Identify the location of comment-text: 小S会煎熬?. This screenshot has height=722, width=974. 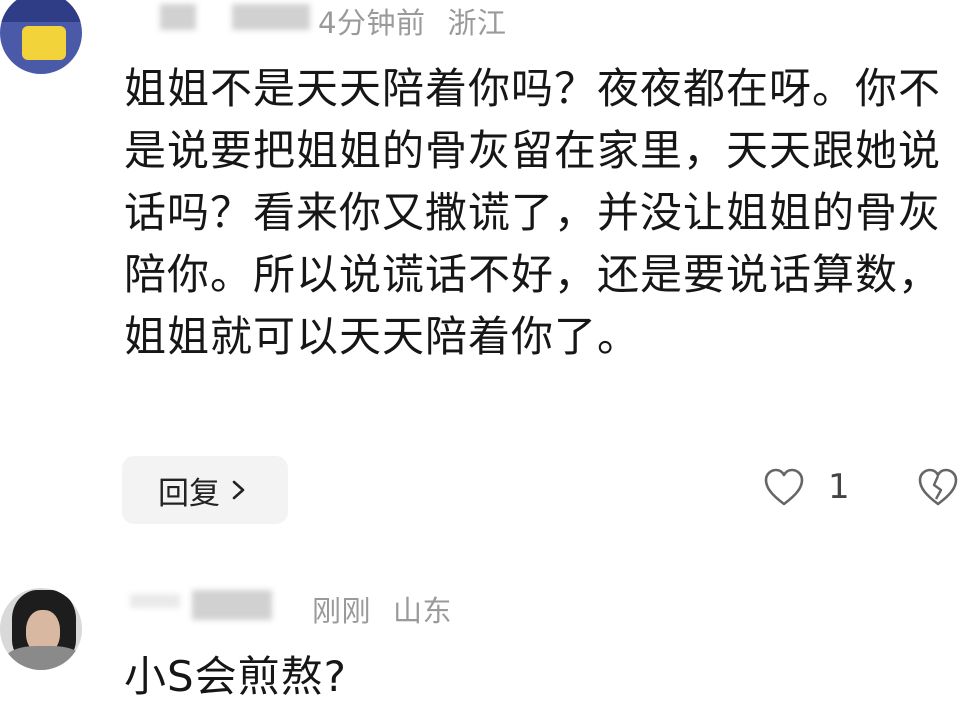
(235, 676).